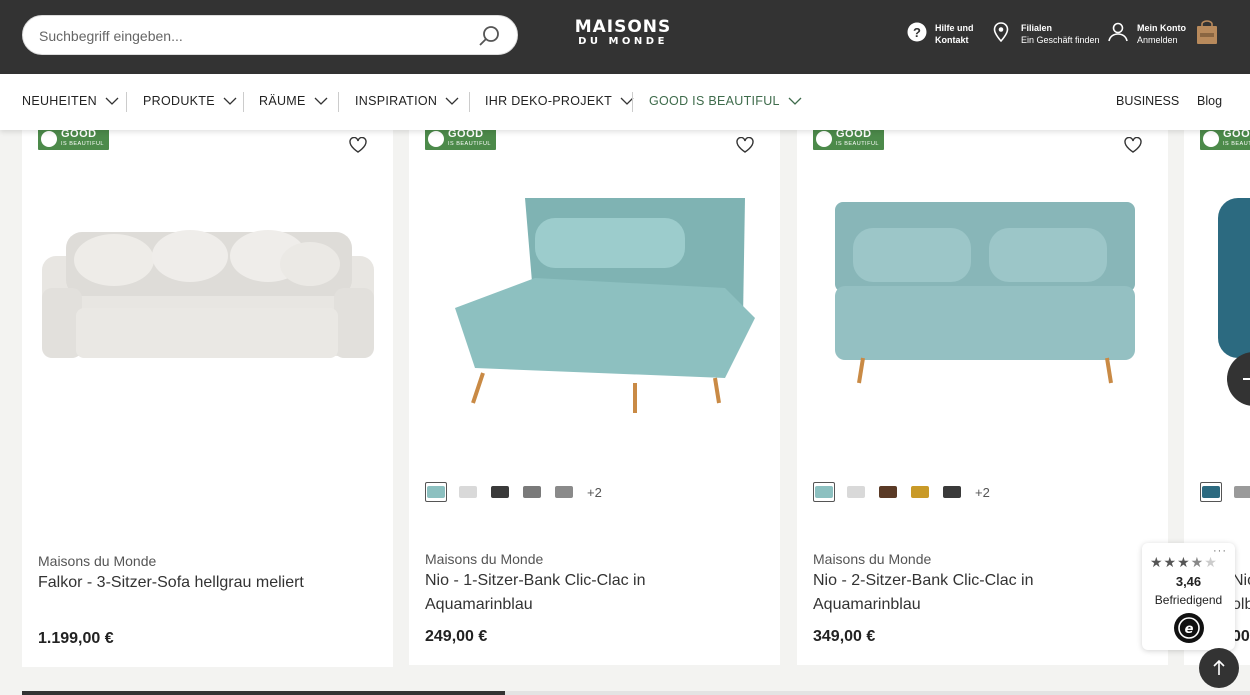  I want to click on arrow-right-icon, so click(1246, 379).